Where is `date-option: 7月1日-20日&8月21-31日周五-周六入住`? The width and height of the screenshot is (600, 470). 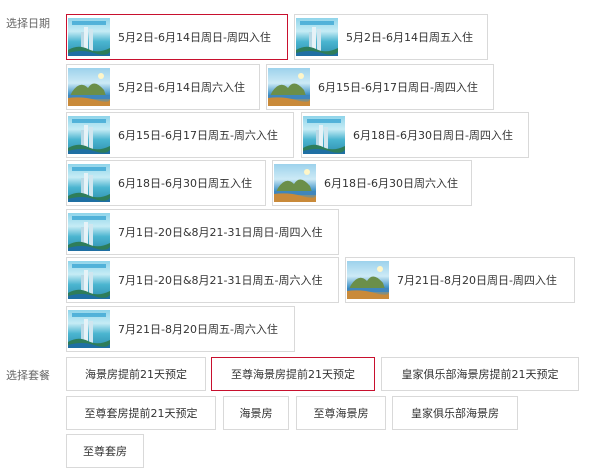
date-option: 7月1日-20日&8月21-31日周五-周六入住 is located at coordinates (202, 280).